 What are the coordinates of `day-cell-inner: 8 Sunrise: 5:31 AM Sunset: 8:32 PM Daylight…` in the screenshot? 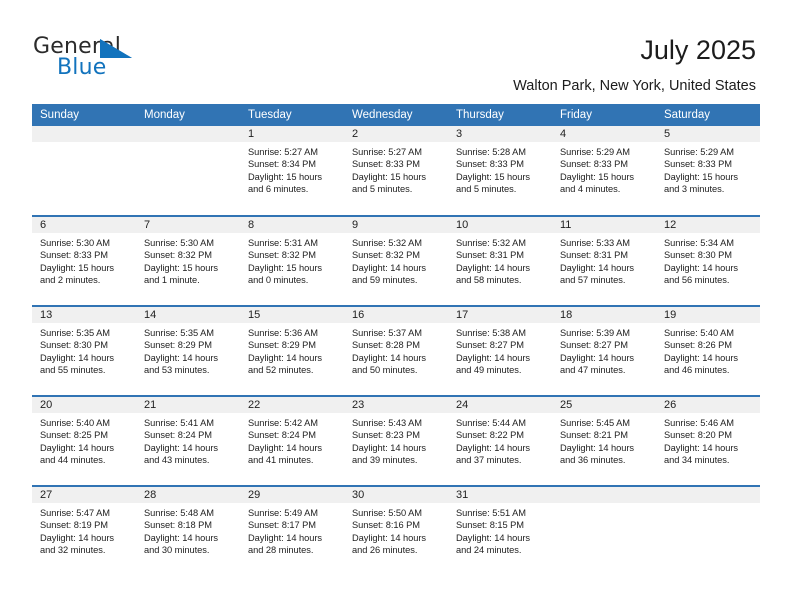 It's located at (292, 261).